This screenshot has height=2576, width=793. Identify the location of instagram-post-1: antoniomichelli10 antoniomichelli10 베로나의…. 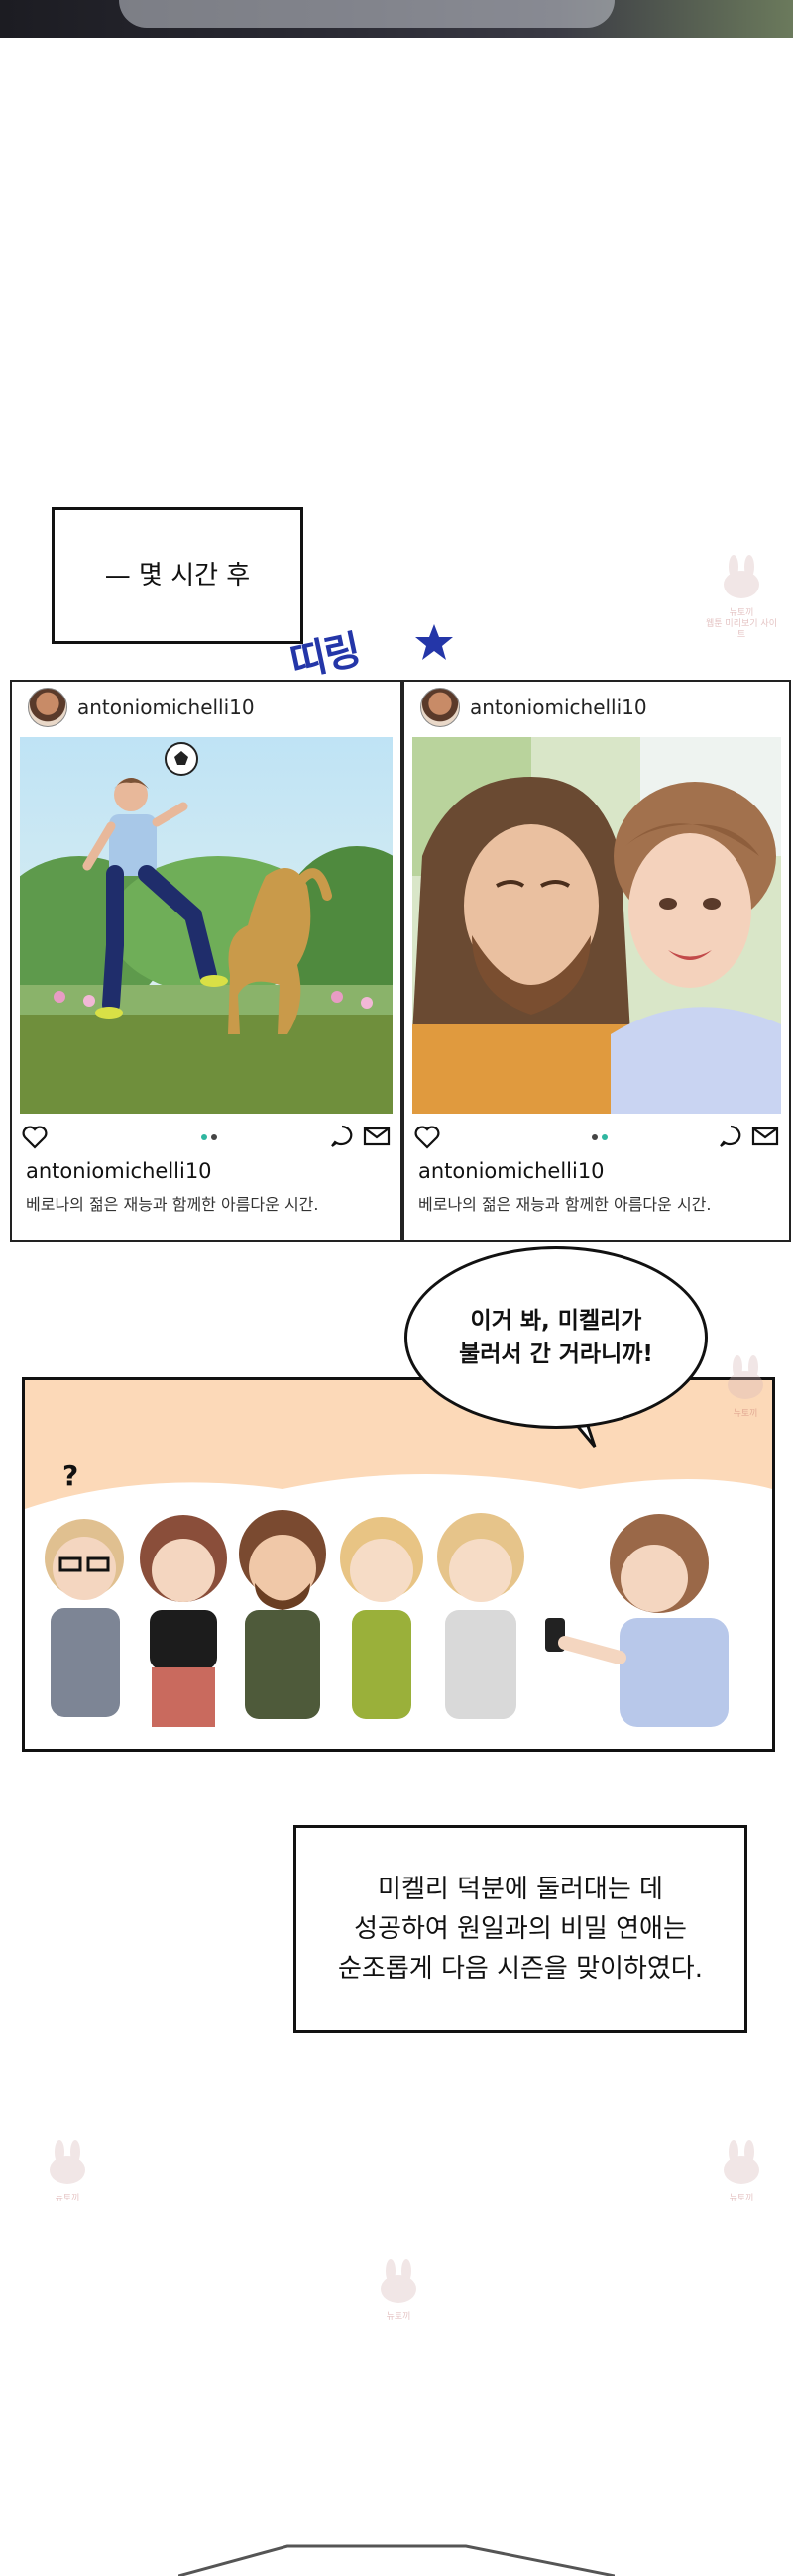
(206, 961).